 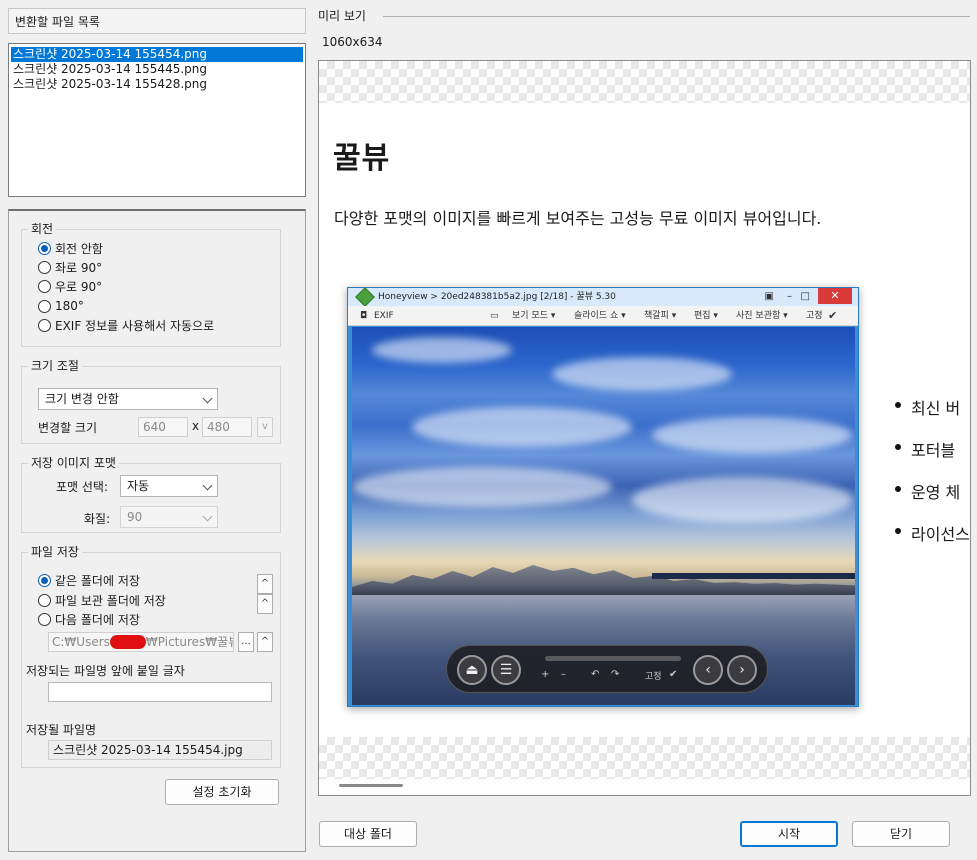 I want to click on save-title: 파일 저장, so click(x=55, y=552).